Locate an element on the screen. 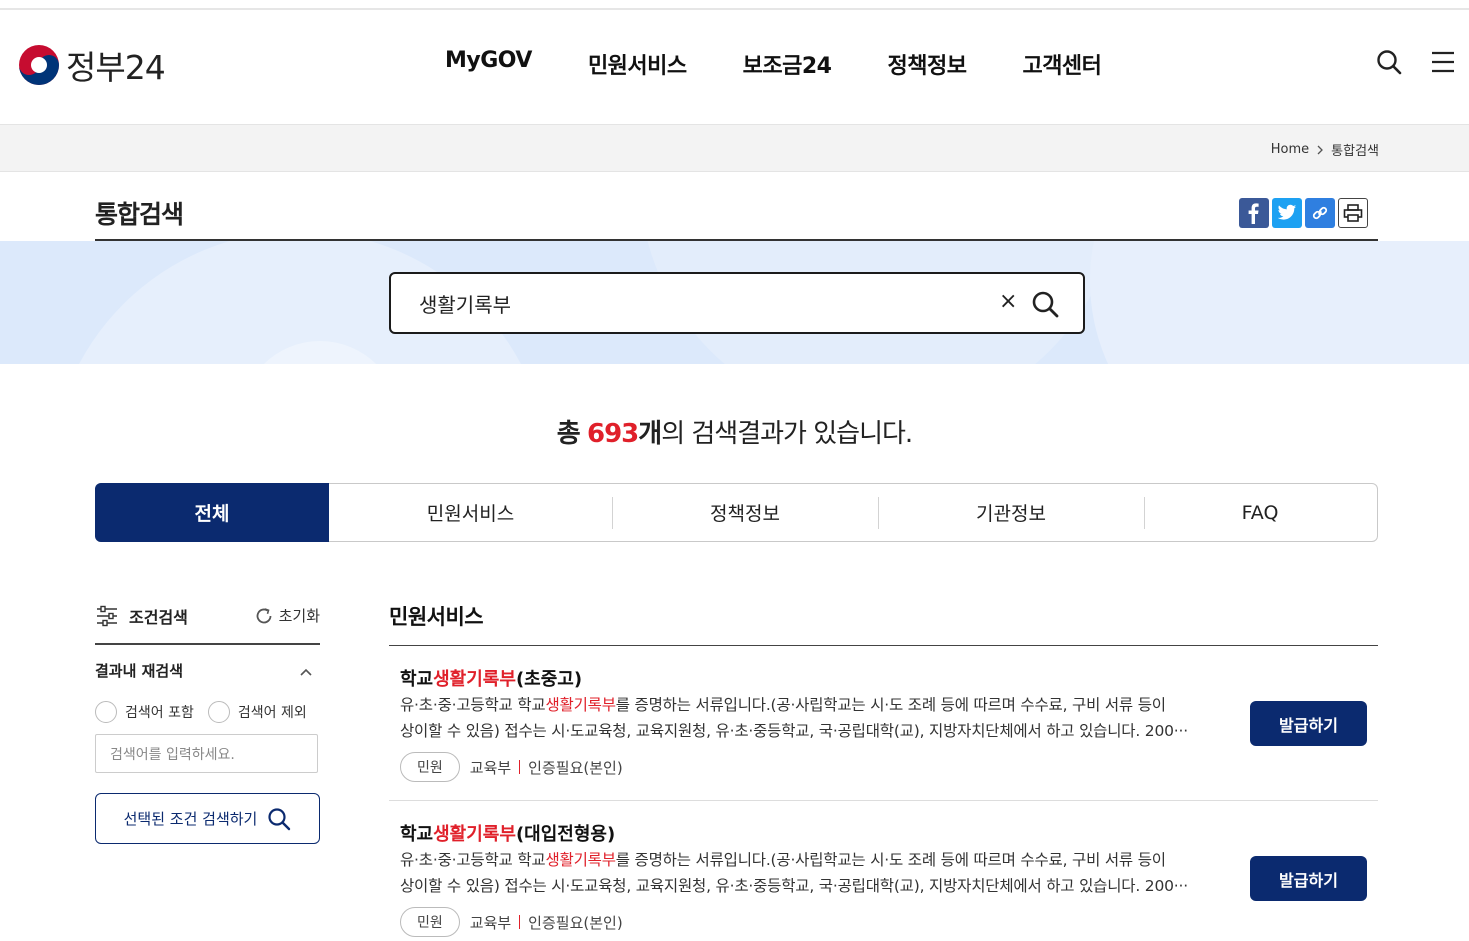 Image resolution: width=1469 pixels, height=941 pixels. category-tabs: 전체 민원서비스 정책정보 기관정보 FAQ is located at coordinates (736, 512).